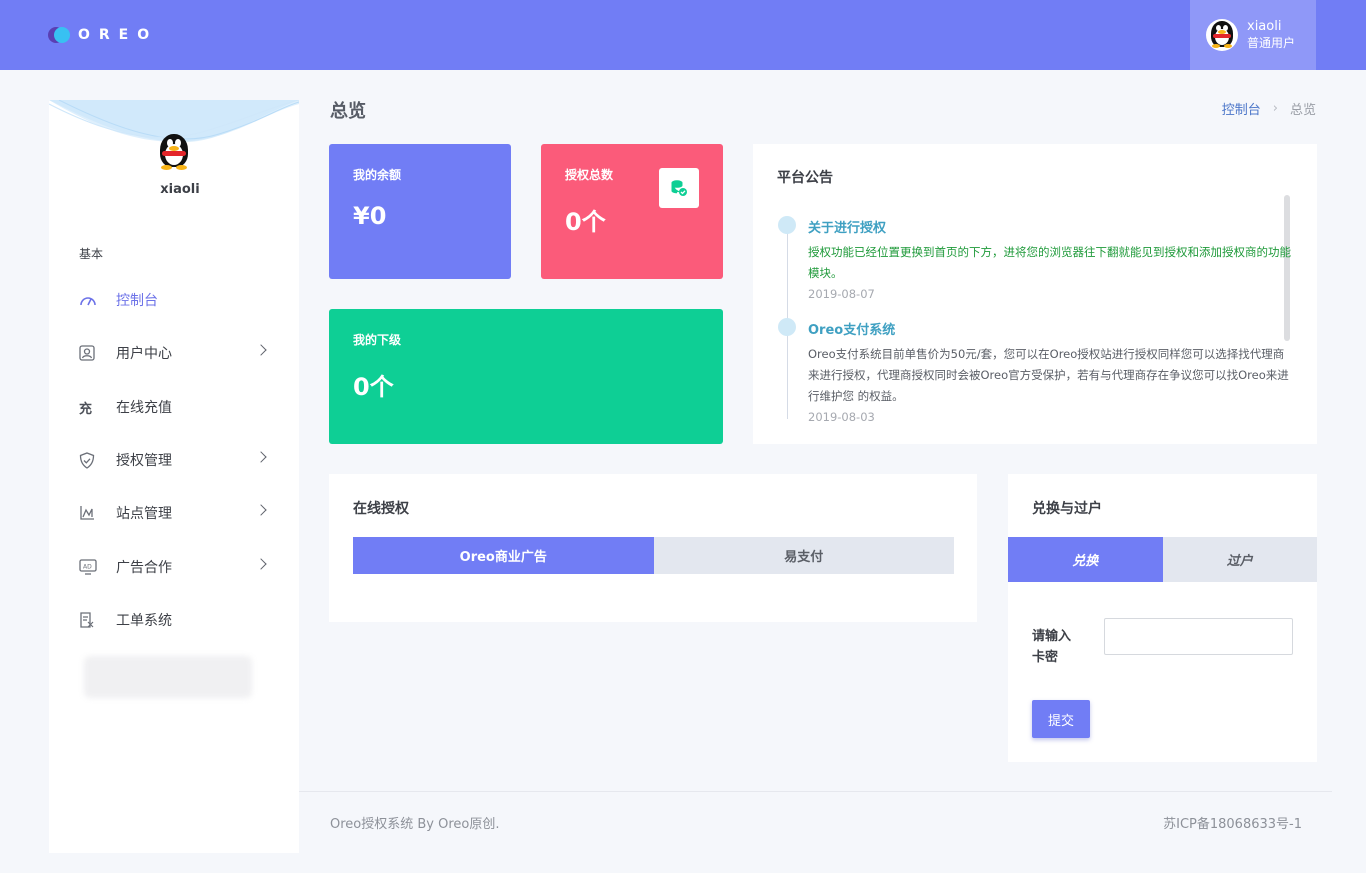  I want to click on footer-icp: 苏ICP备18068633号-1, so click(1232, 822).